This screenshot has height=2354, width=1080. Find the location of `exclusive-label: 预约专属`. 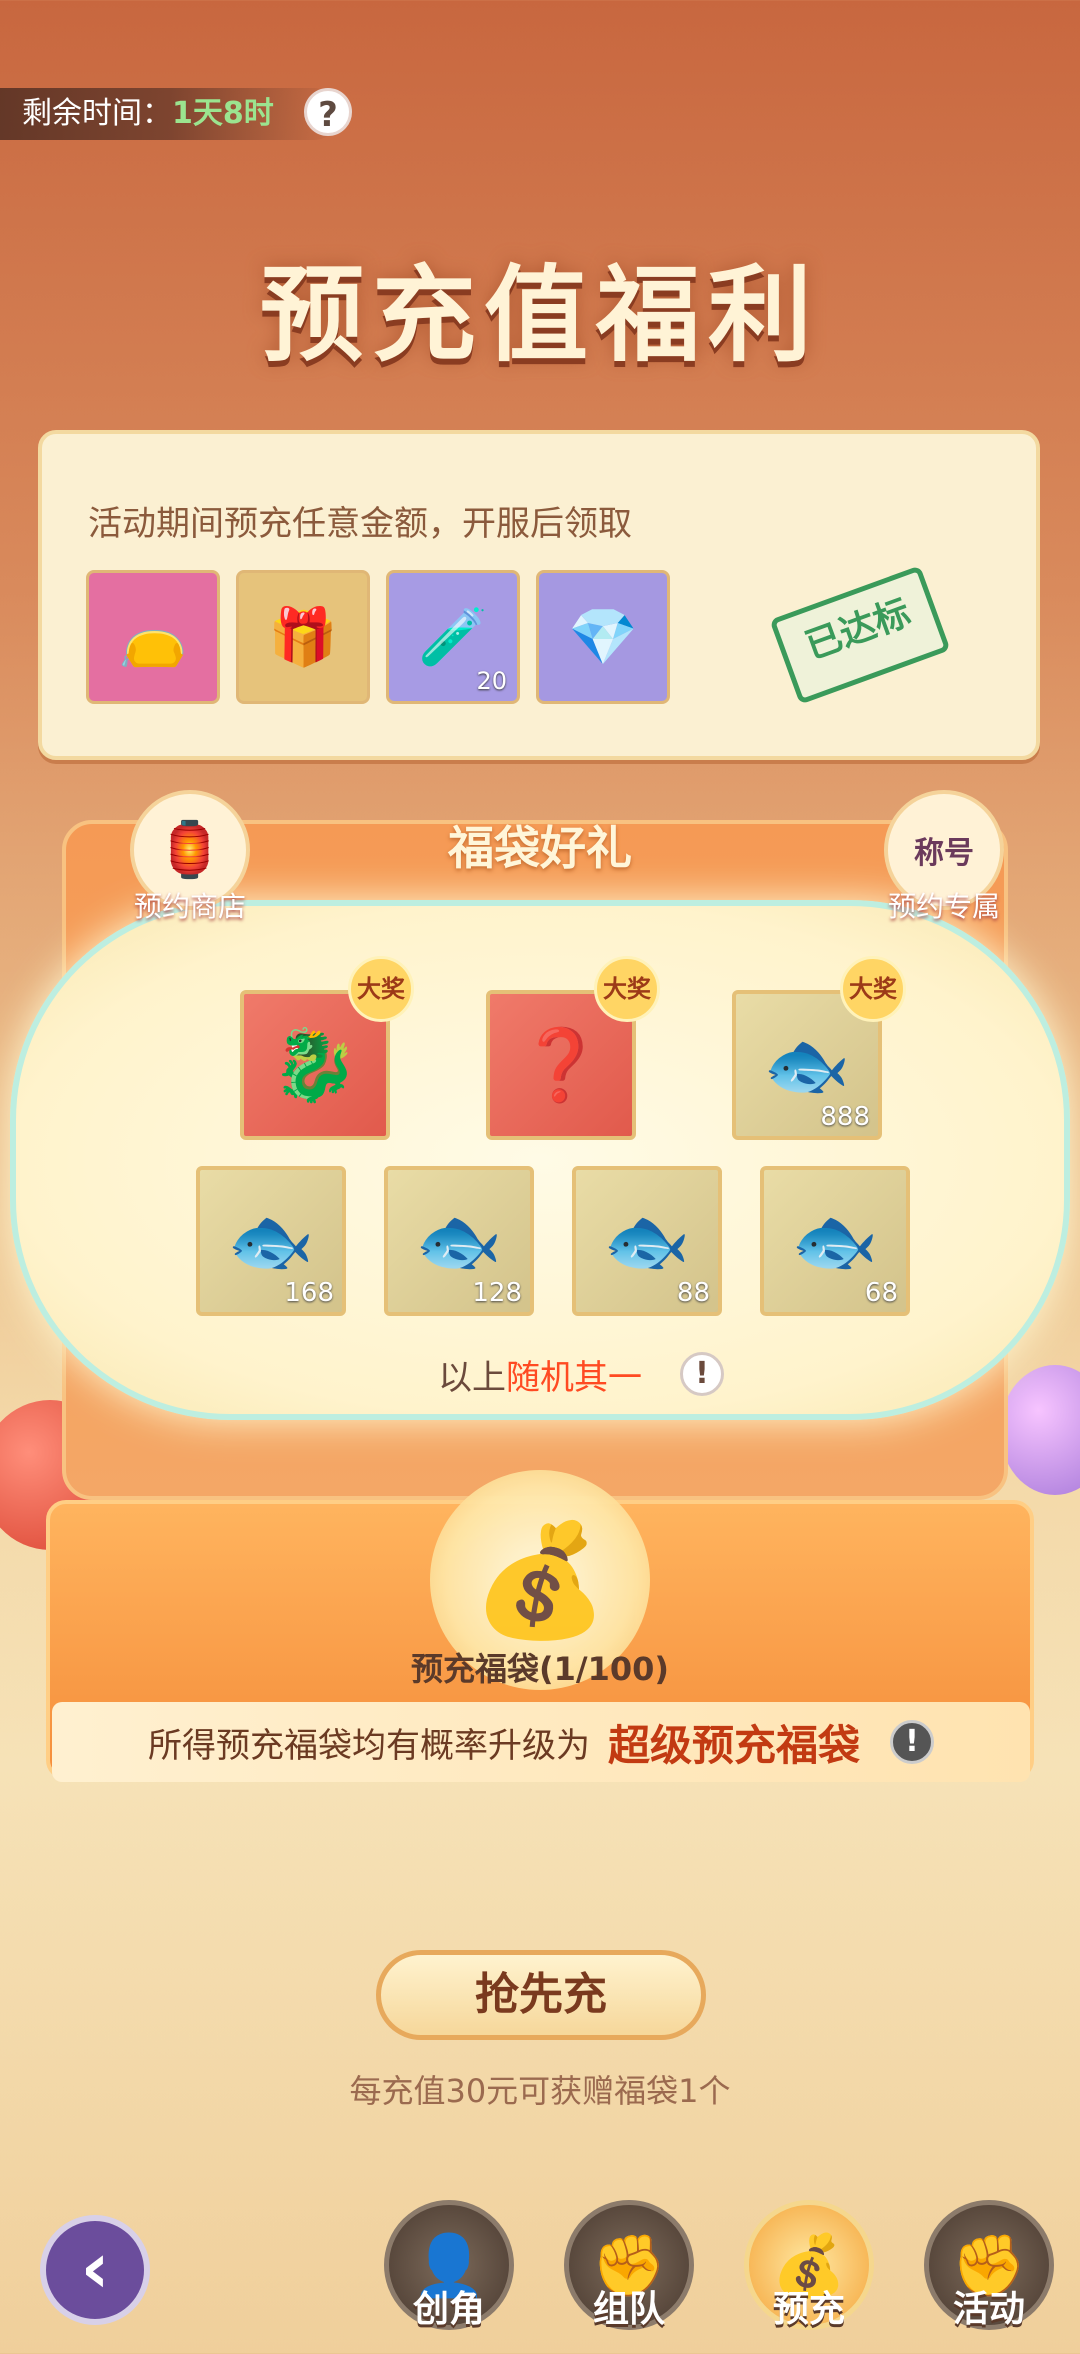

exclusive-label: 预约专属 is located at coordinates (944, 905).